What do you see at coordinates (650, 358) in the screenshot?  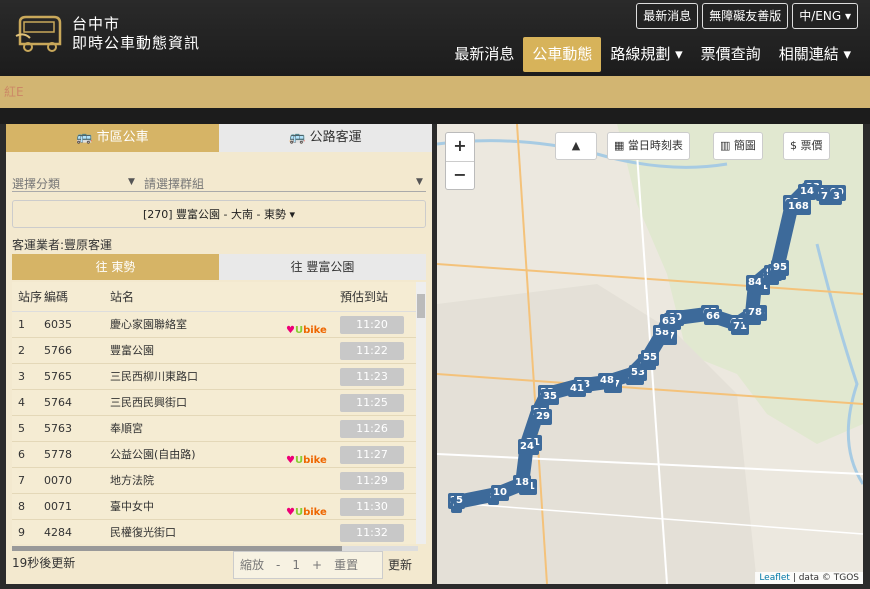 I see `stop-badge: 55` at bounding box center [650, 358].